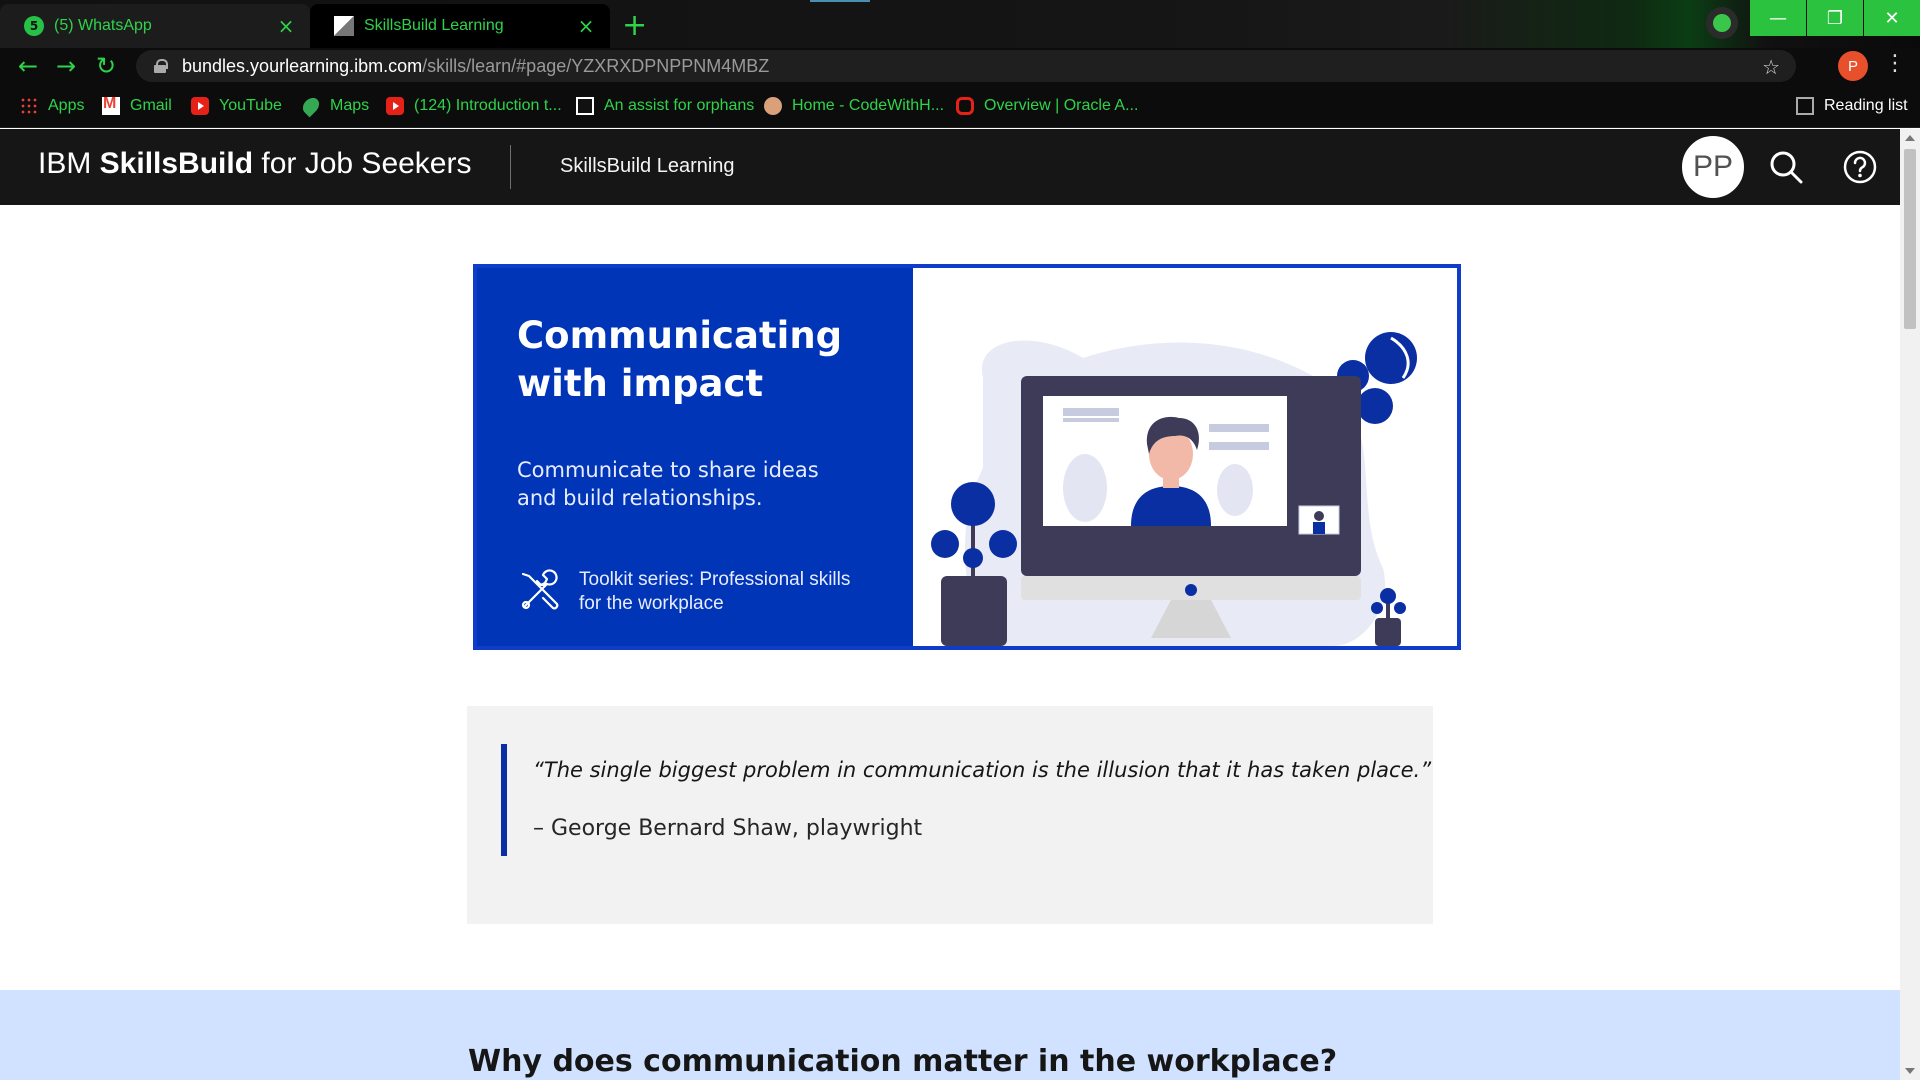 The height and width of the screenshot is (1080, 1920). What do you see at coordinates (66, 66) in the screenshot?
I see `forward-arrow-icon: →` at bounding box center [66, 66].